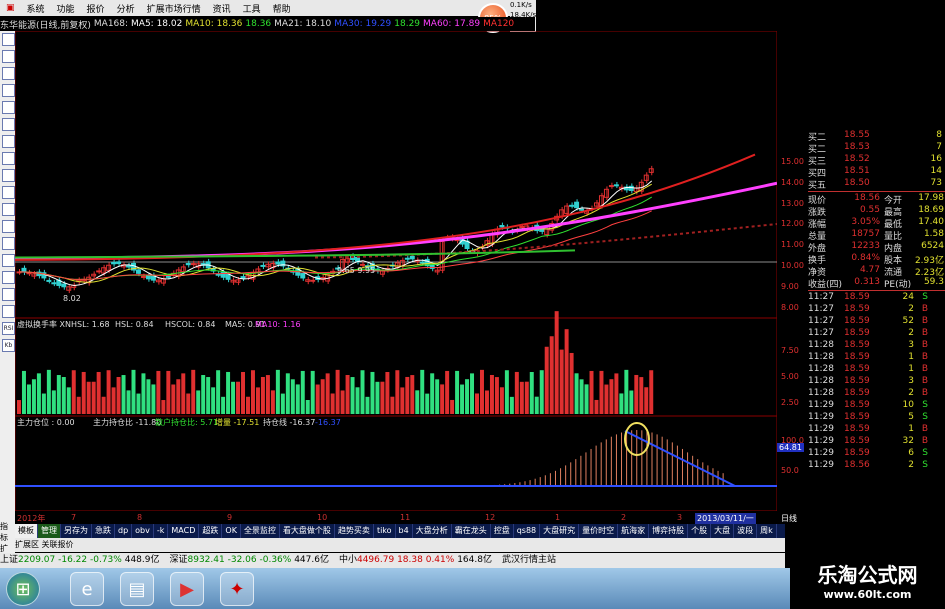  I want to click on template-tab: 全景监控, so click(260, 531).